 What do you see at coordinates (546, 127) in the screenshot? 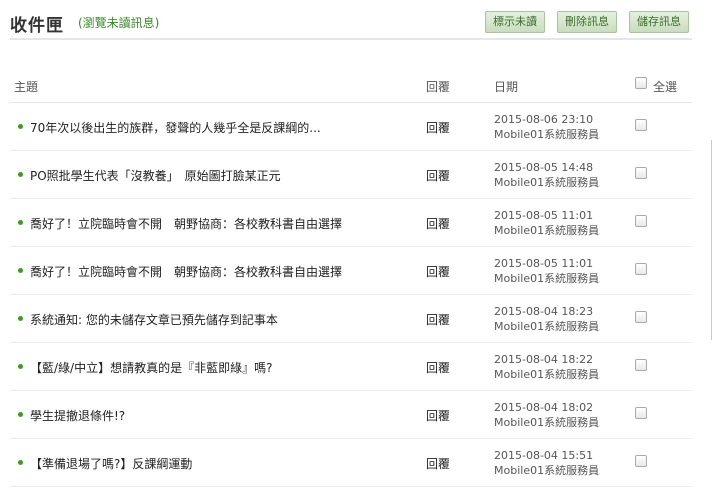
I see `message-date: 2015-08-06 23:10 Mobile01系統服務員` at bounding box center [546, 127].